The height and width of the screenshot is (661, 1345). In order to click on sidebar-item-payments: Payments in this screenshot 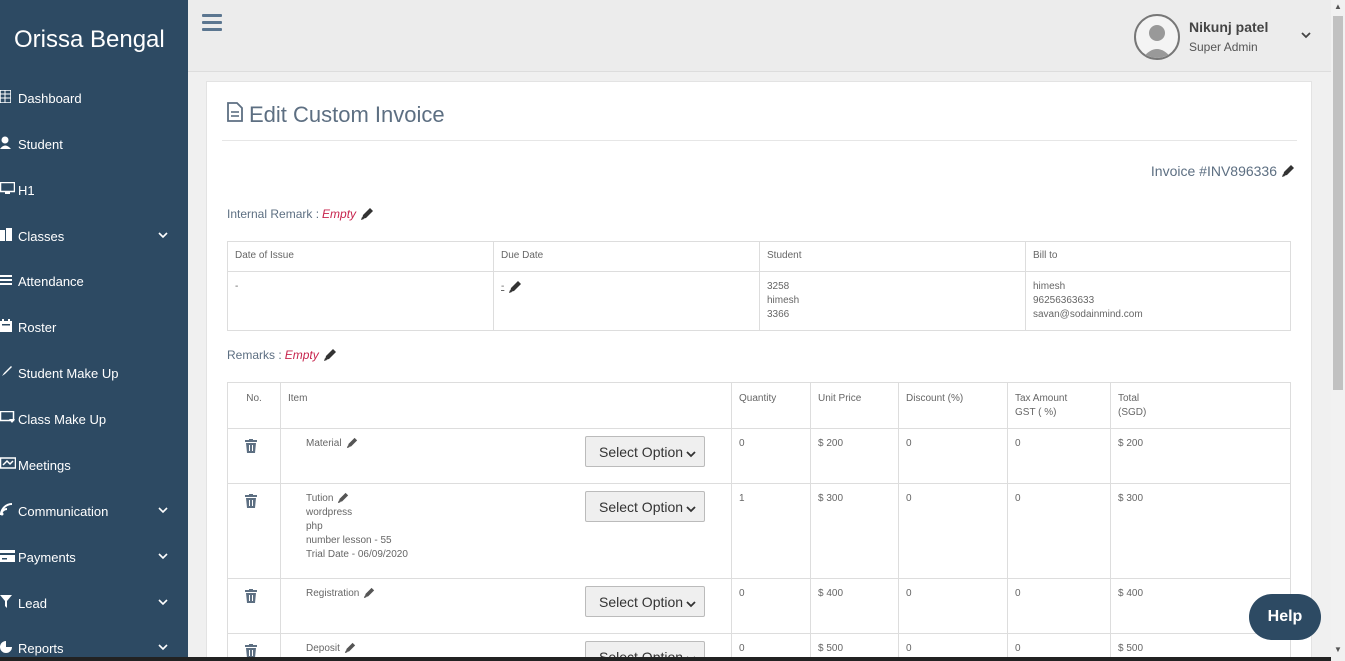, I will do `click(94, 557)`.